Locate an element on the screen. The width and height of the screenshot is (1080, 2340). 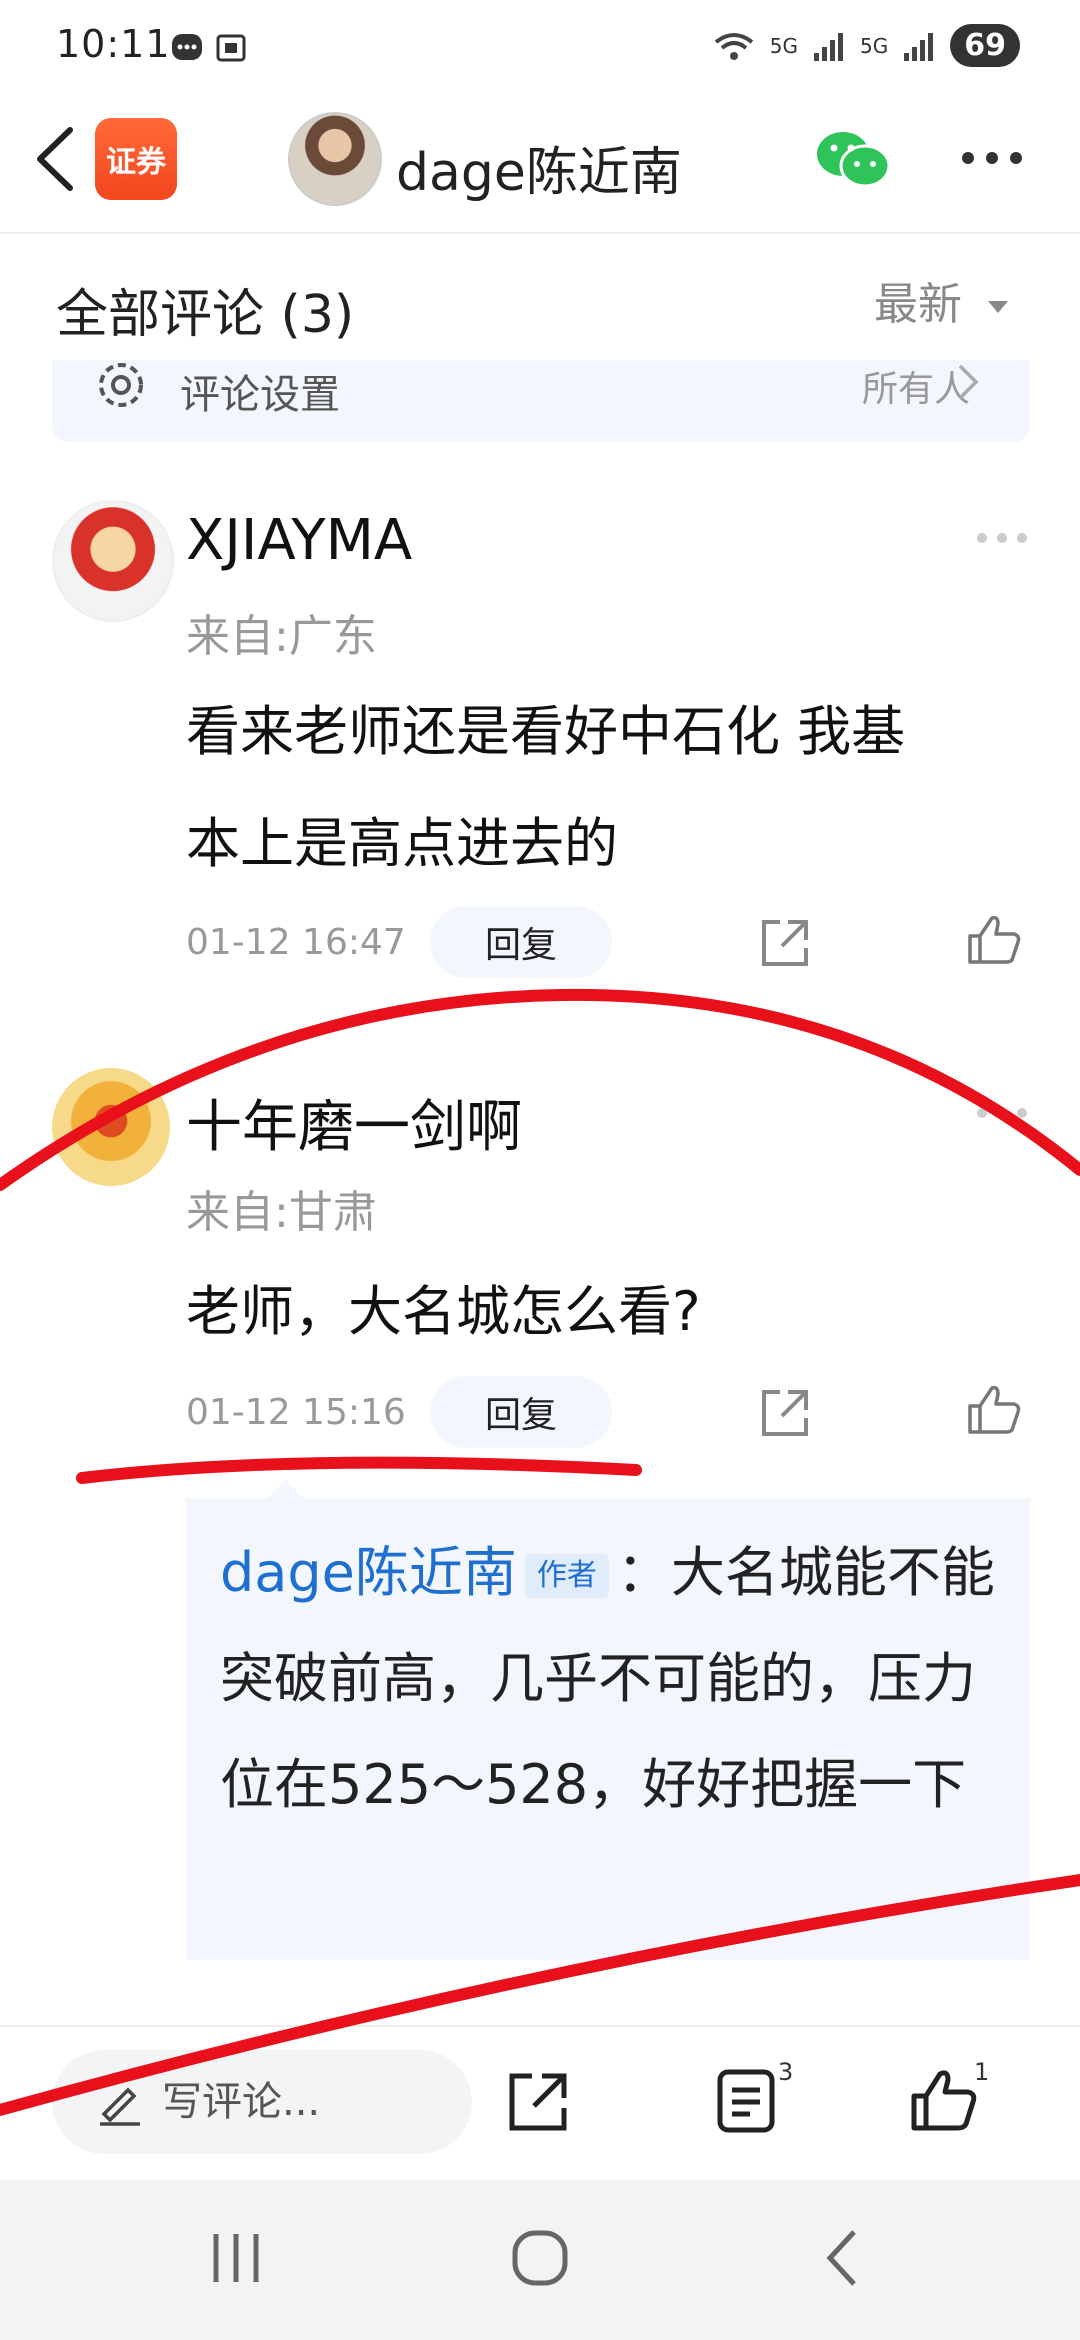
status-indicators: 5G 5G 69 is located at coordinates (866, 45).